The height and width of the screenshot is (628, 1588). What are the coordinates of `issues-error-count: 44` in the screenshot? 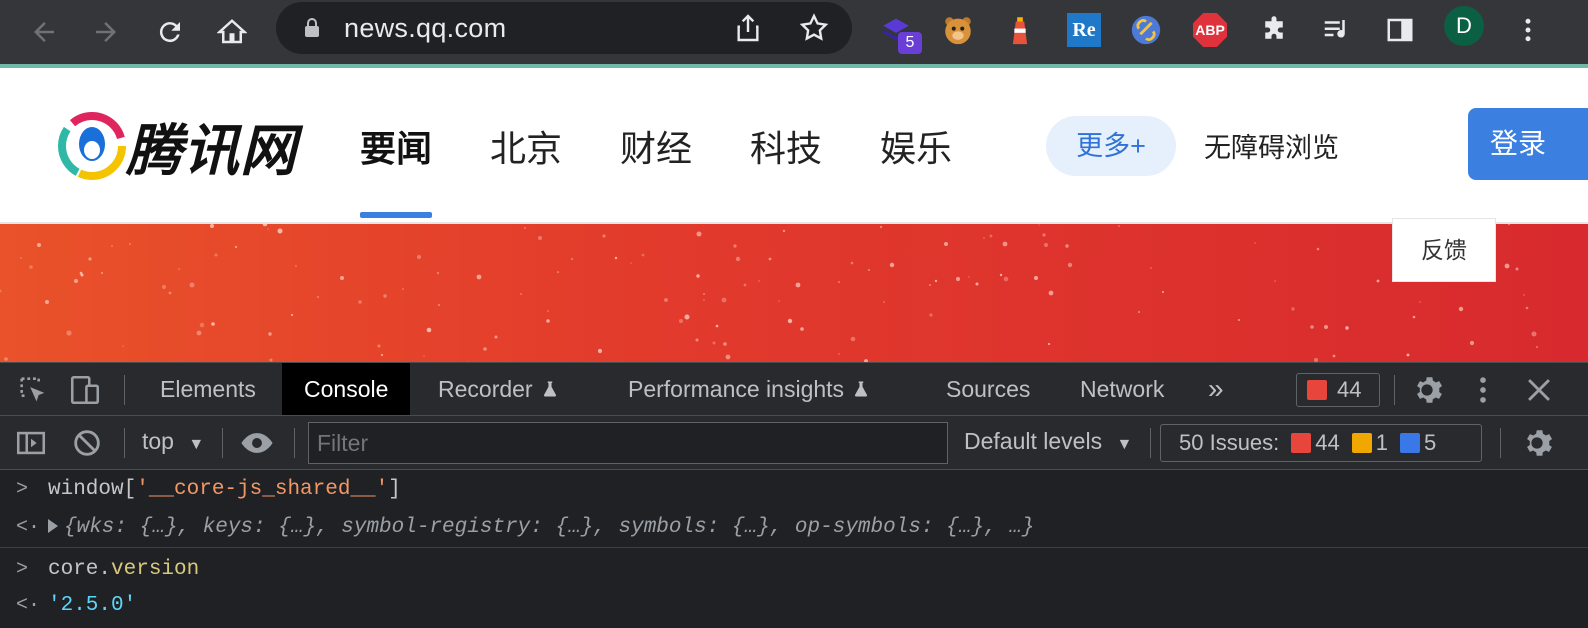 It's located at (1327, 442).